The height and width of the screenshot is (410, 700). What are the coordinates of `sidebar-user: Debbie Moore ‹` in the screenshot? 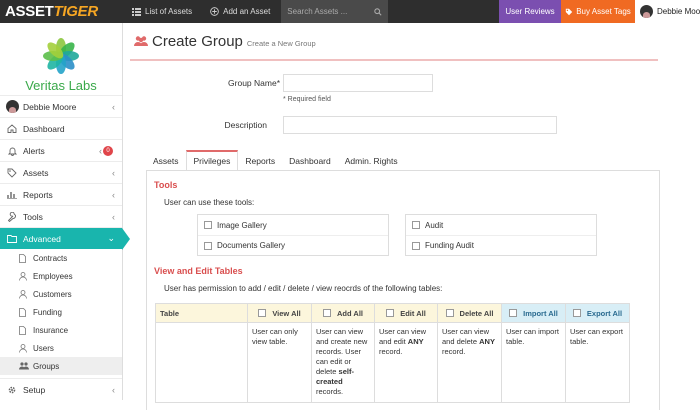 It's located at (61, 106).